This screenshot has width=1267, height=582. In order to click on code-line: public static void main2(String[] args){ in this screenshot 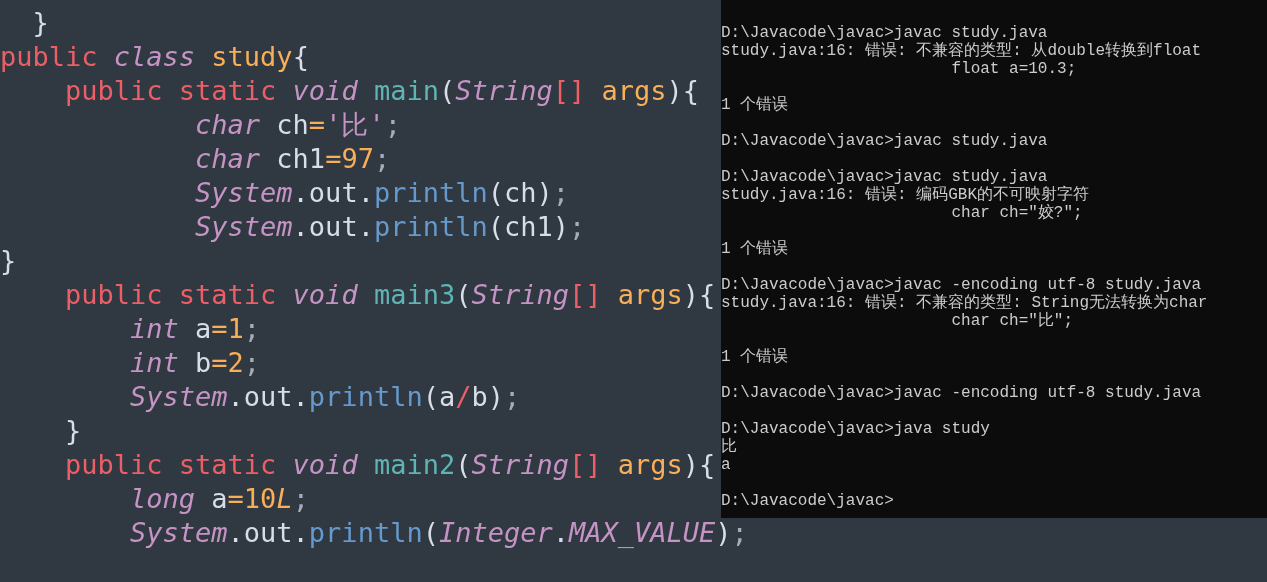, I will do `click(390, 465)`.